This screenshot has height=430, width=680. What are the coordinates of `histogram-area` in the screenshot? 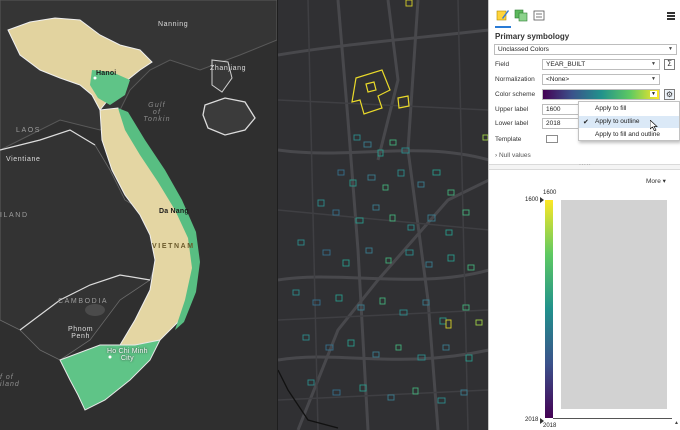 It's located at (614, 304).